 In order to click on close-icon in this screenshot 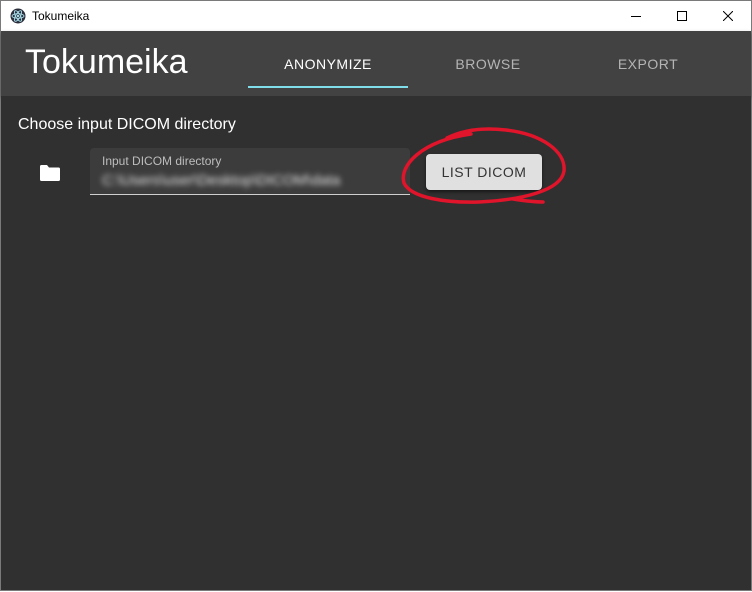, I will do `click(728, 16)`.